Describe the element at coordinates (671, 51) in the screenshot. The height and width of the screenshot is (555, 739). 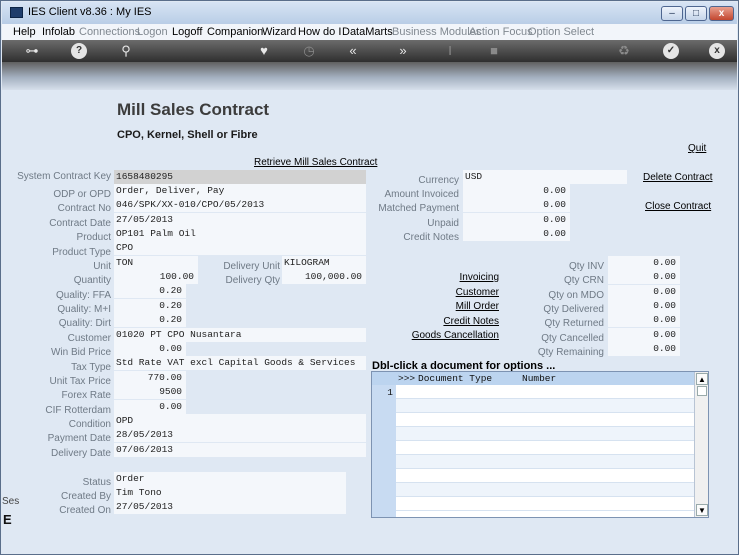
I see `check-icon: ✓` at that location.